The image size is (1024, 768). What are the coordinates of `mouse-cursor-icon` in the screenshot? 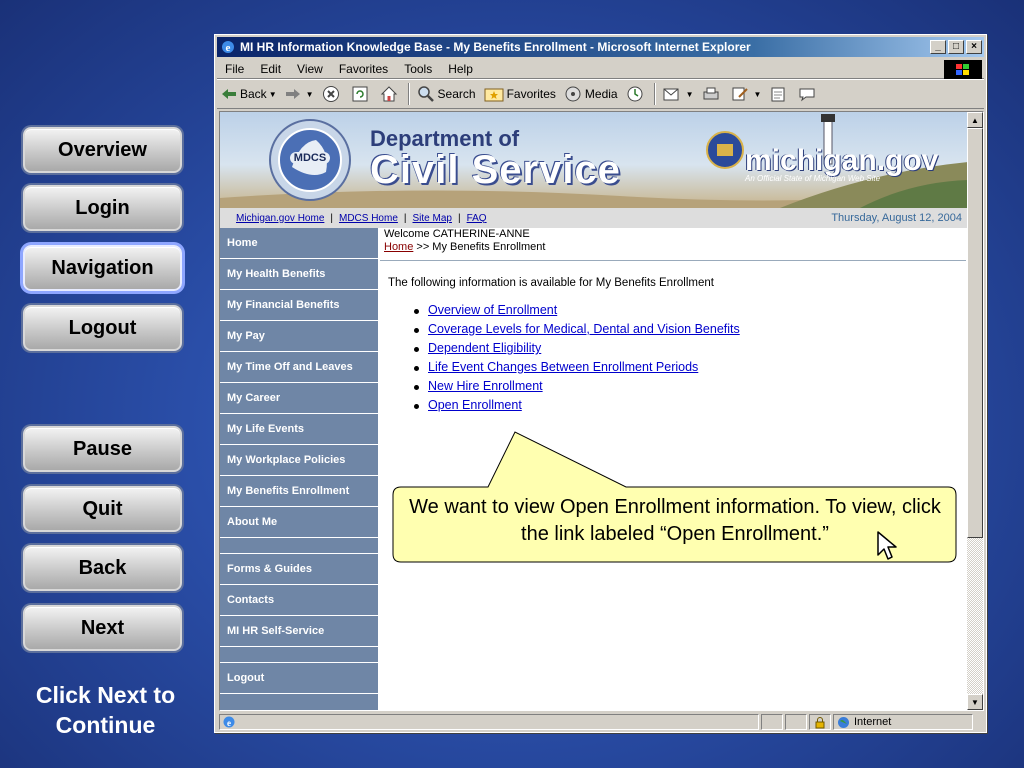 It's located at (887, 545).